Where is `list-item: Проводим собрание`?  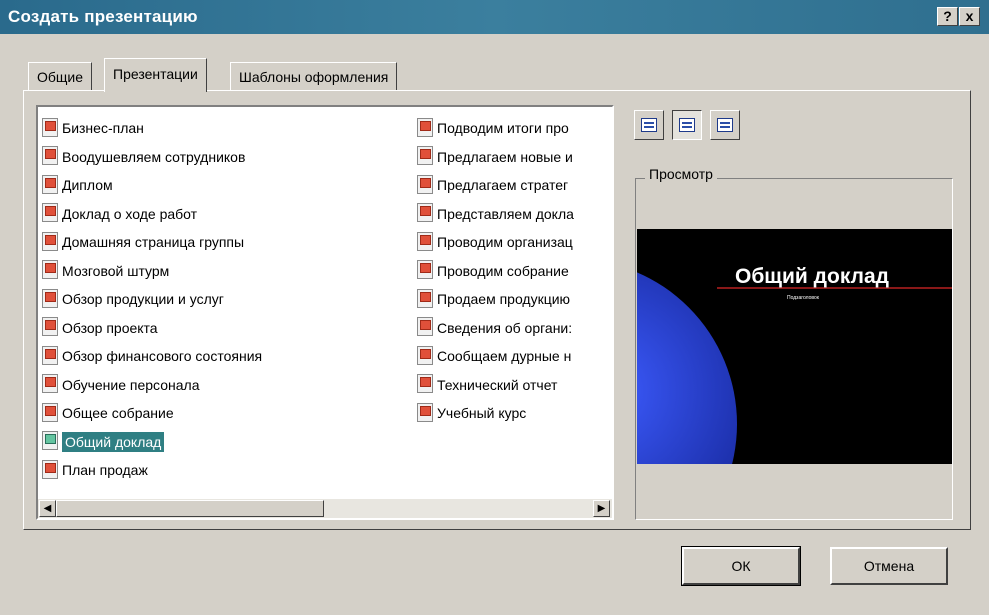 list-item: Проводим собрание is located at coordinates (493, 271).